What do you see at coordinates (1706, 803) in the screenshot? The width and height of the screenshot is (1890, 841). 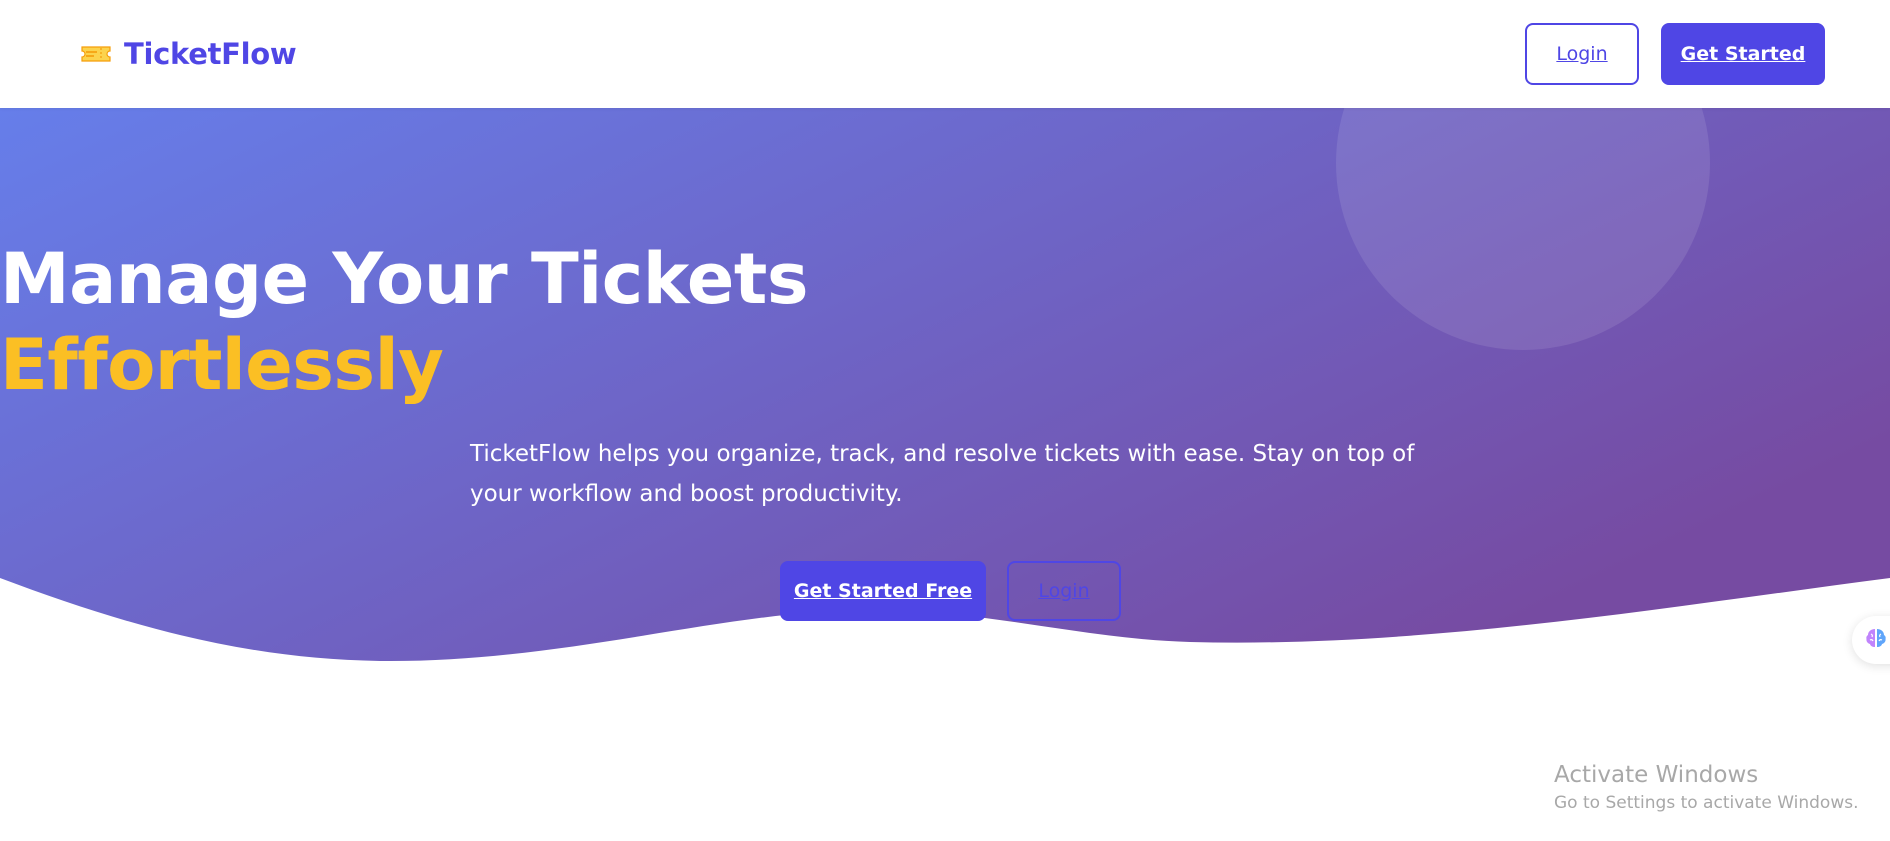 I see `watermark-subtitle: Go to Settings to activate Windows.` at bounding box center [1706, 803].